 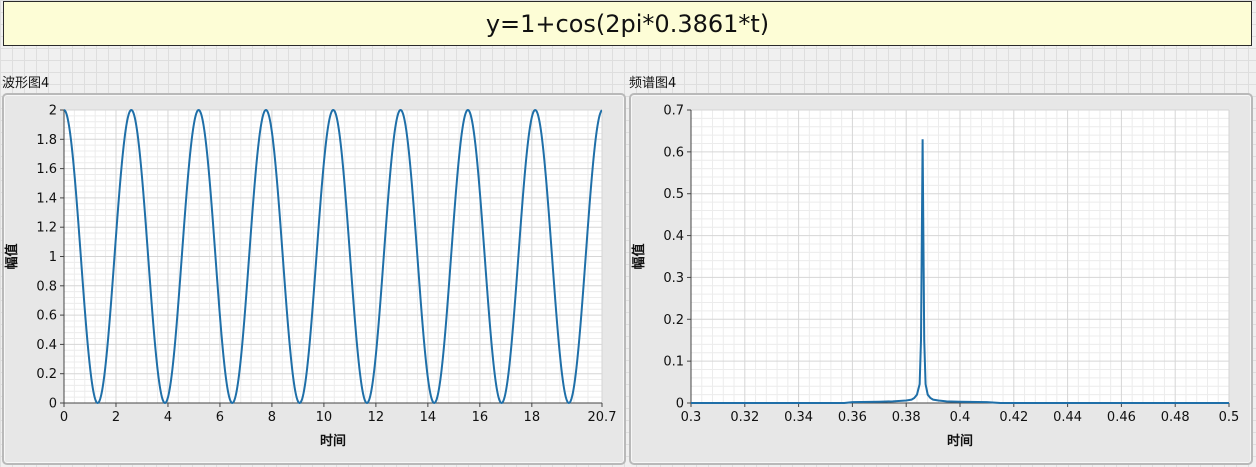 What do you see at coordinates (1121, 417) in the screenshot?
I see `x-tick-label: 0.46` at bounding box center [1121, 417].